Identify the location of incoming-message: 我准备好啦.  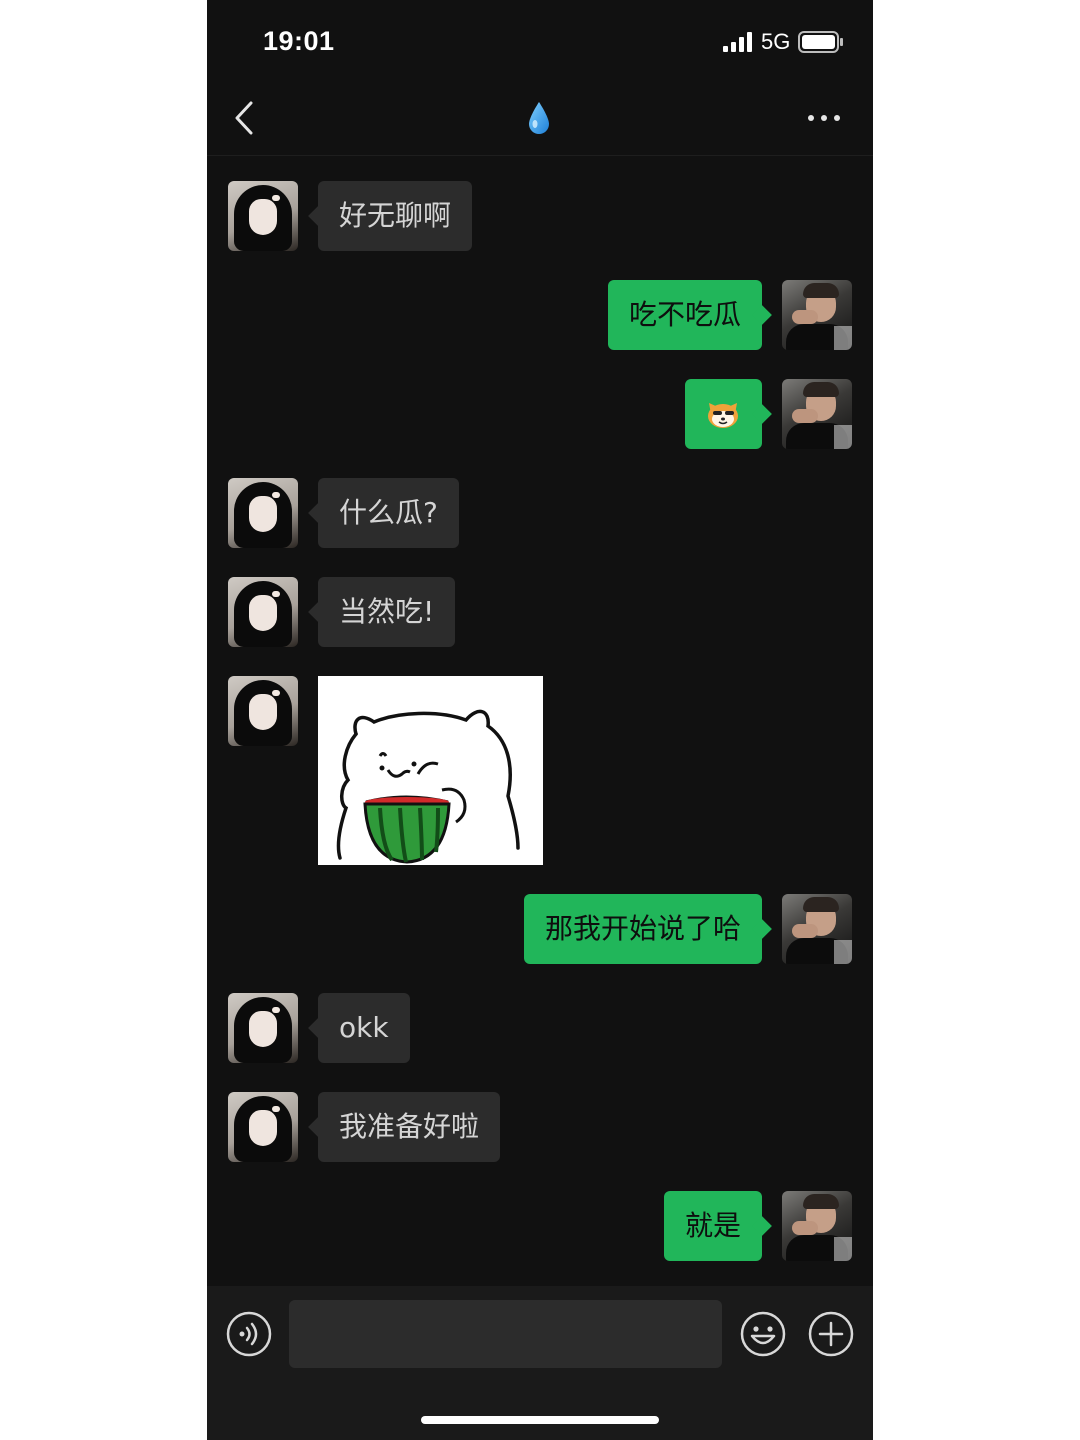
(409, 1127).